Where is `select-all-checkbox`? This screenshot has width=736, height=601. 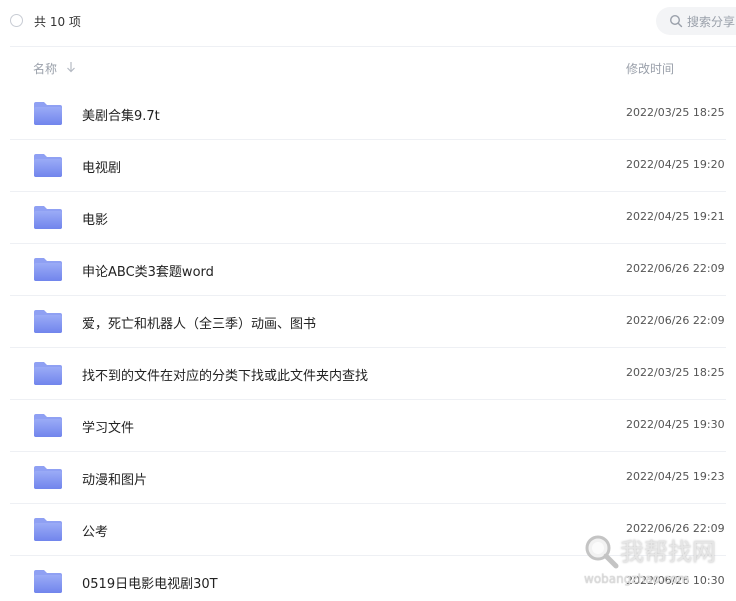 select-all-checkbox is located at coordinates (16, 20).